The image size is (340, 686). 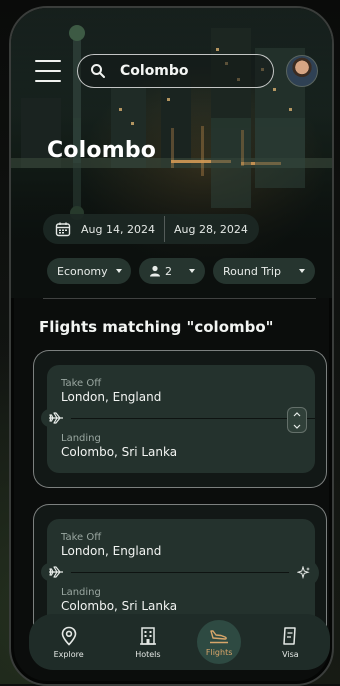 I want to click on hotel-icon, so click(x=147, y=635).